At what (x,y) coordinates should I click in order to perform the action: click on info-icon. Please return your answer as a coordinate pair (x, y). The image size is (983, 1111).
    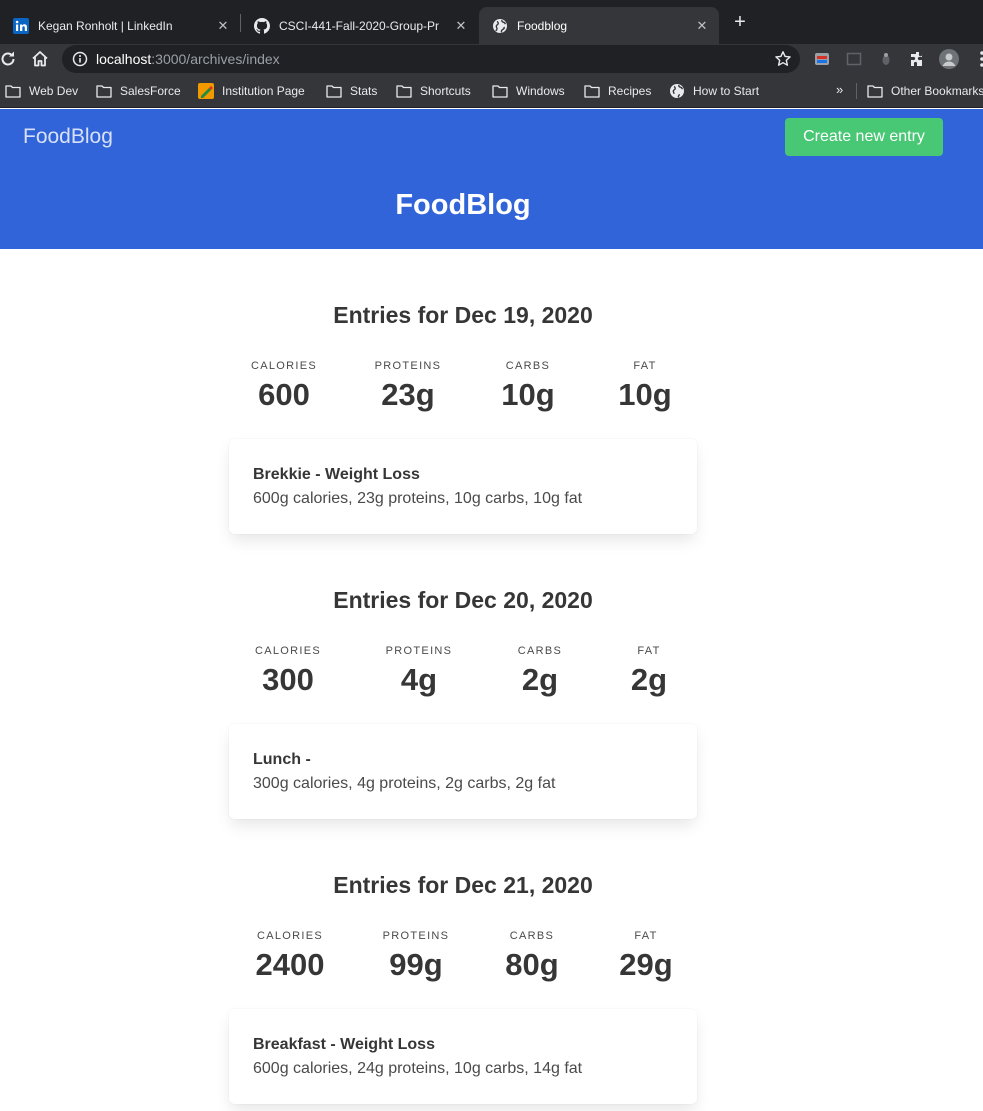
    Looking at the image, I should click on (80, 59).